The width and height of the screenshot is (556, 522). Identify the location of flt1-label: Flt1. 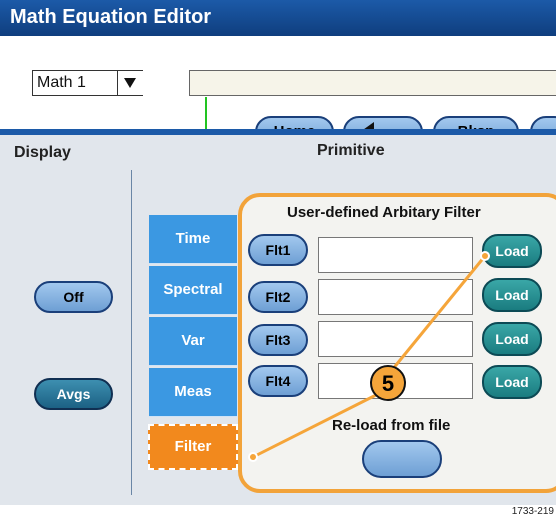
(278, 250).